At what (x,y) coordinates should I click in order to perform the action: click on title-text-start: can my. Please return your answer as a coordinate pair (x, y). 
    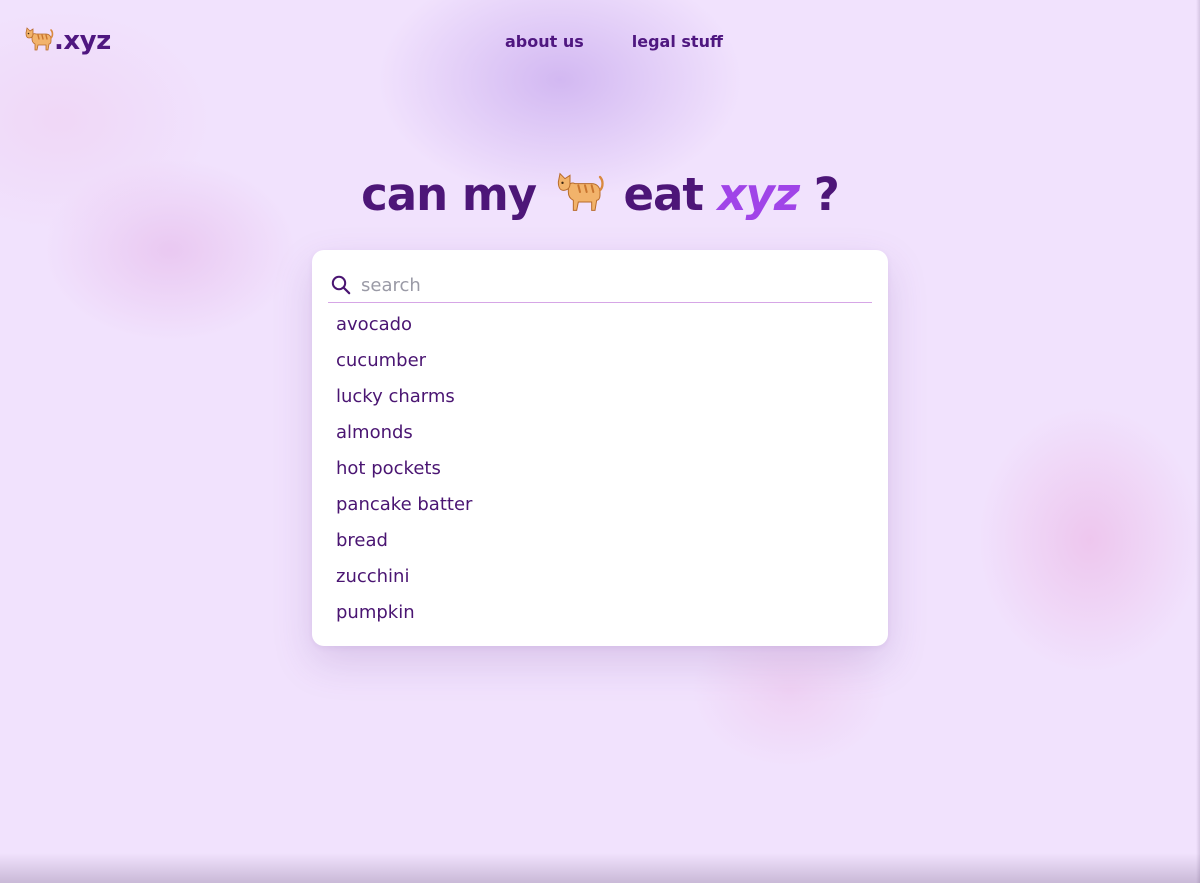
    Looking at the image, I should click on (449, 194).